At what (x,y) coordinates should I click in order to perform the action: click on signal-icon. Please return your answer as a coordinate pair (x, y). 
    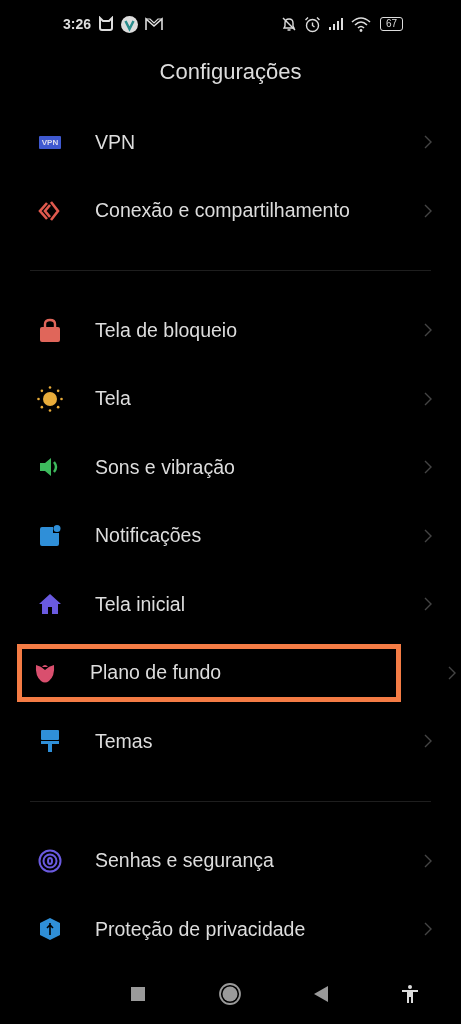
    Looking at the image, I should click on (335, 24).